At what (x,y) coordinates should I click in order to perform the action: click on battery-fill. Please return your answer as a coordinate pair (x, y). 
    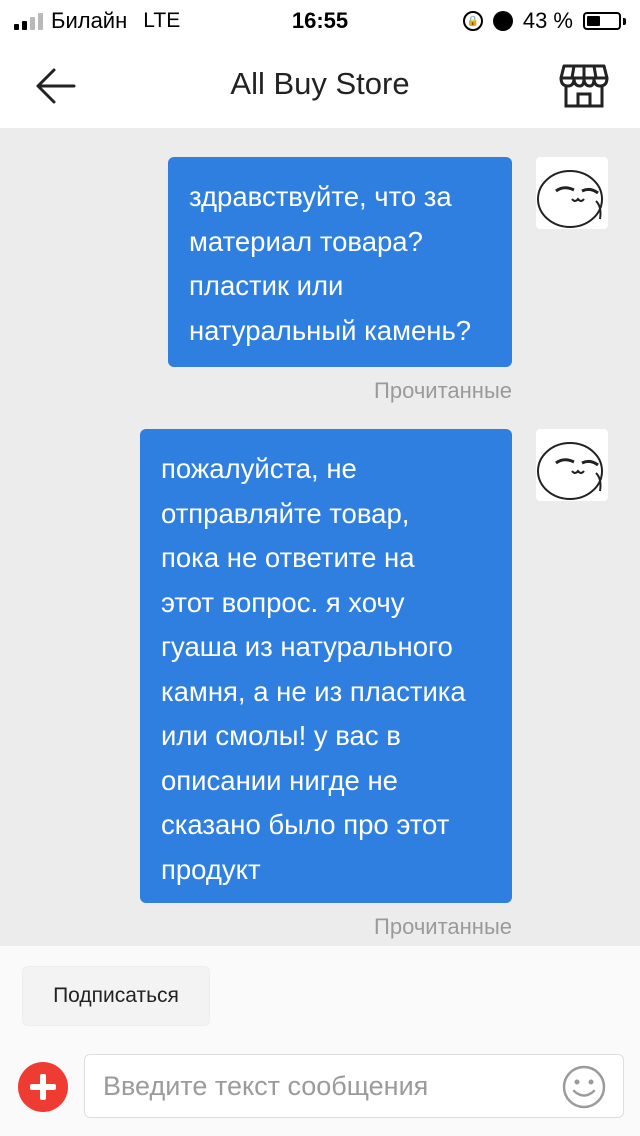
    Looking at the image, I should click on (593, 21).